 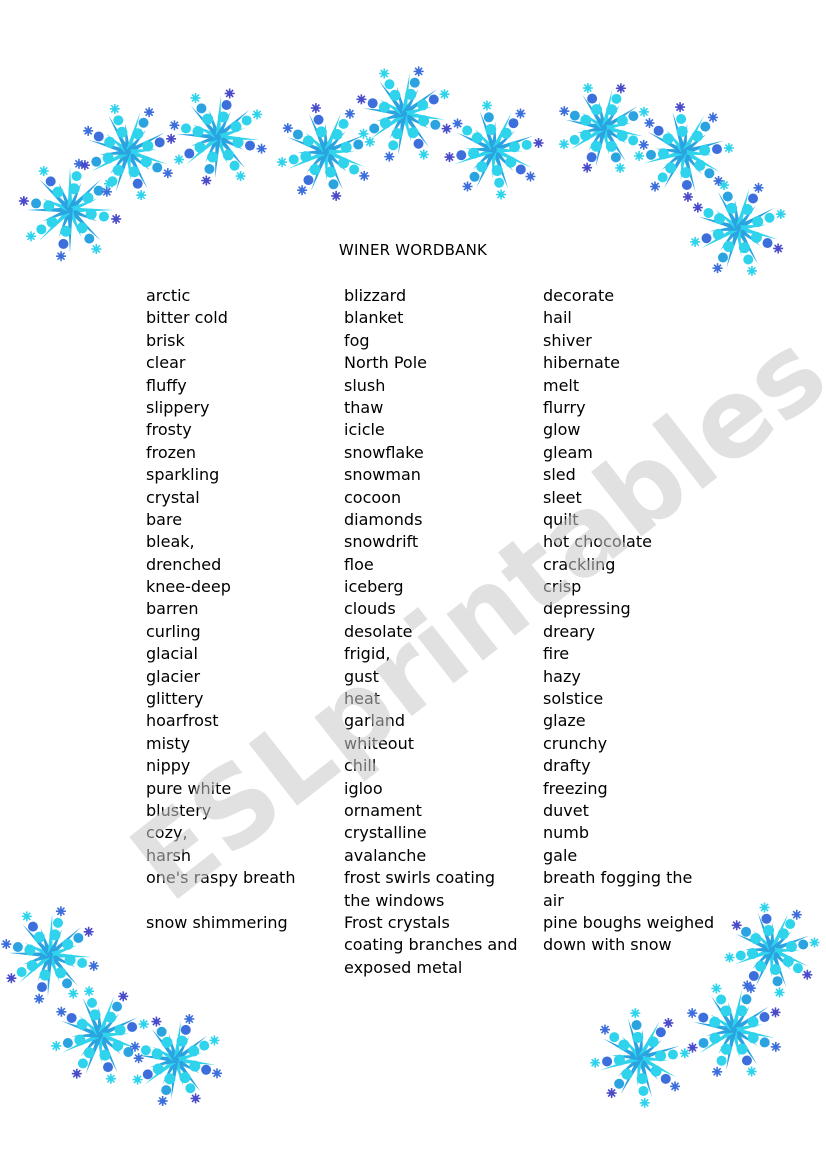 What do you see at coordinates (394, 900) in the screenshot?
I see `word-item: the windows` at bounding box center [394, 900].